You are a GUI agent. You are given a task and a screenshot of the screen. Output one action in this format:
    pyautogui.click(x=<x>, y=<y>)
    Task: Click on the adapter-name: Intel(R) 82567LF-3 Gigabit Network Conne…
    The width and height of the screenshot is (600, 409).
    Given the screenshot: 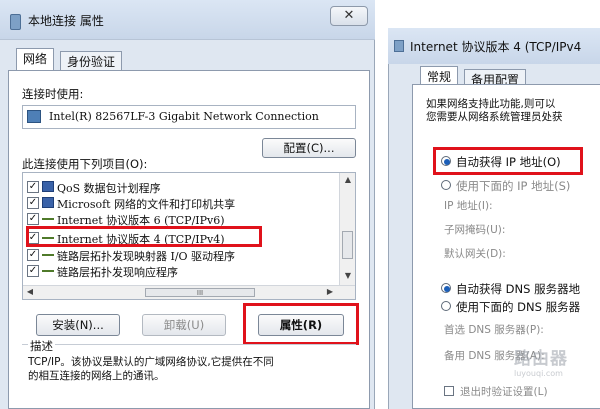 What is the action you would take?
    pyautogui.click(x=184, y=116)
    